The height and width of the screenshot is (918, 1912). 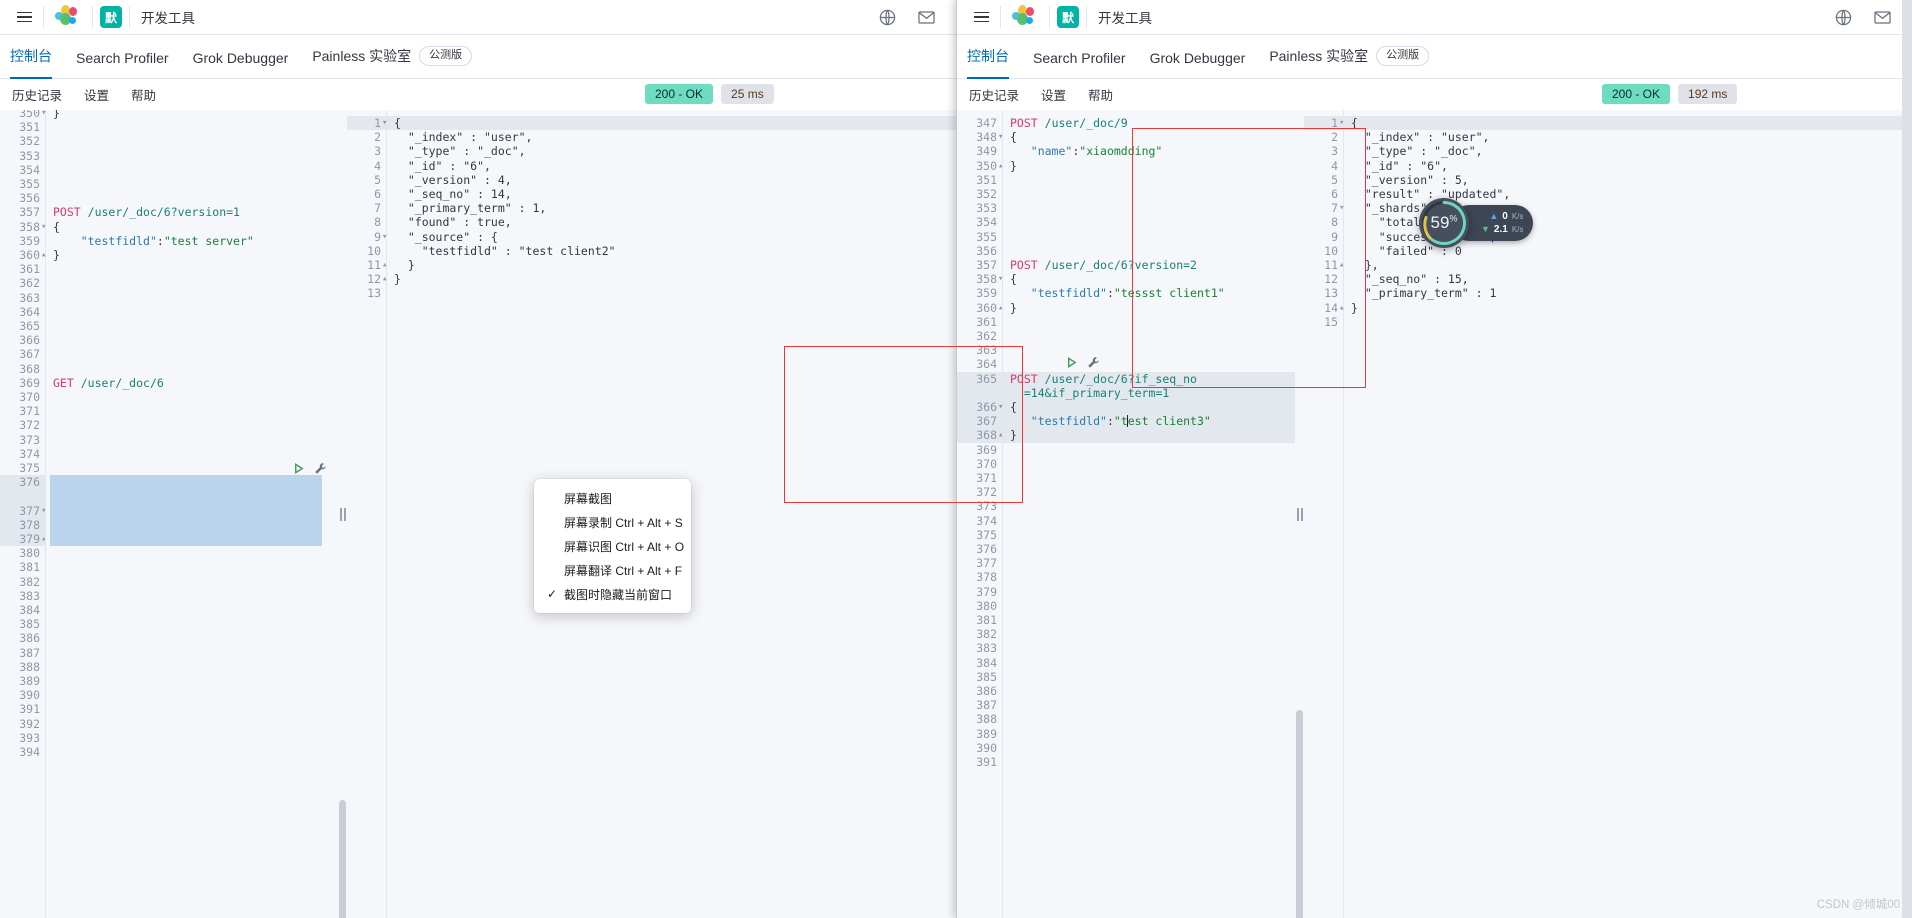 I want to click on download-unit: K/s, so click(x=1517, y=229).